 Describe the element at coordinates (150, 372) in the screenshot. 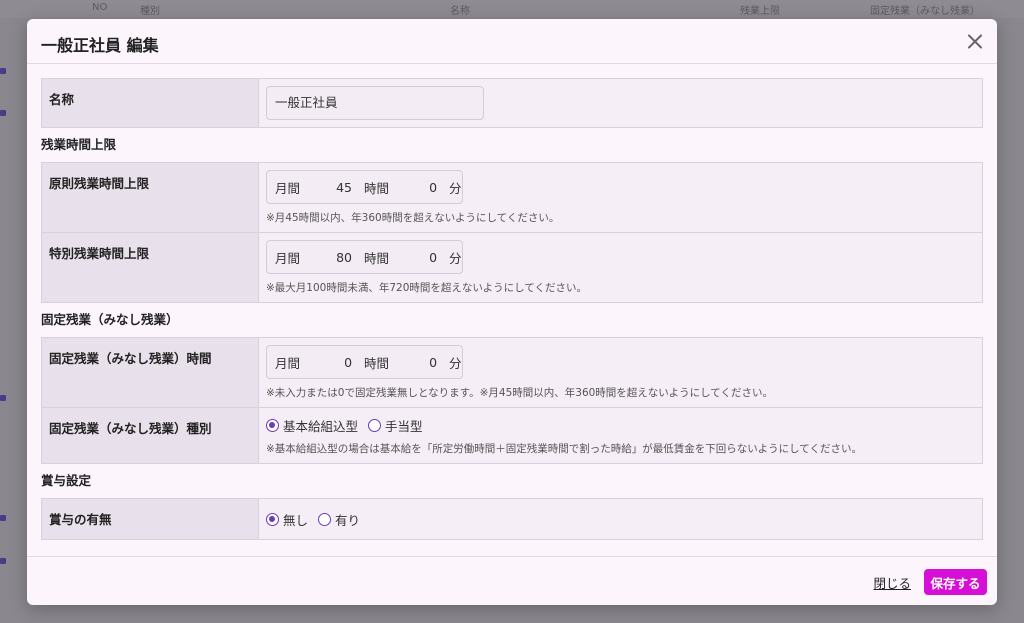

I see `fixed-time-label: 固定残業（みなし残業）時間` at that location.